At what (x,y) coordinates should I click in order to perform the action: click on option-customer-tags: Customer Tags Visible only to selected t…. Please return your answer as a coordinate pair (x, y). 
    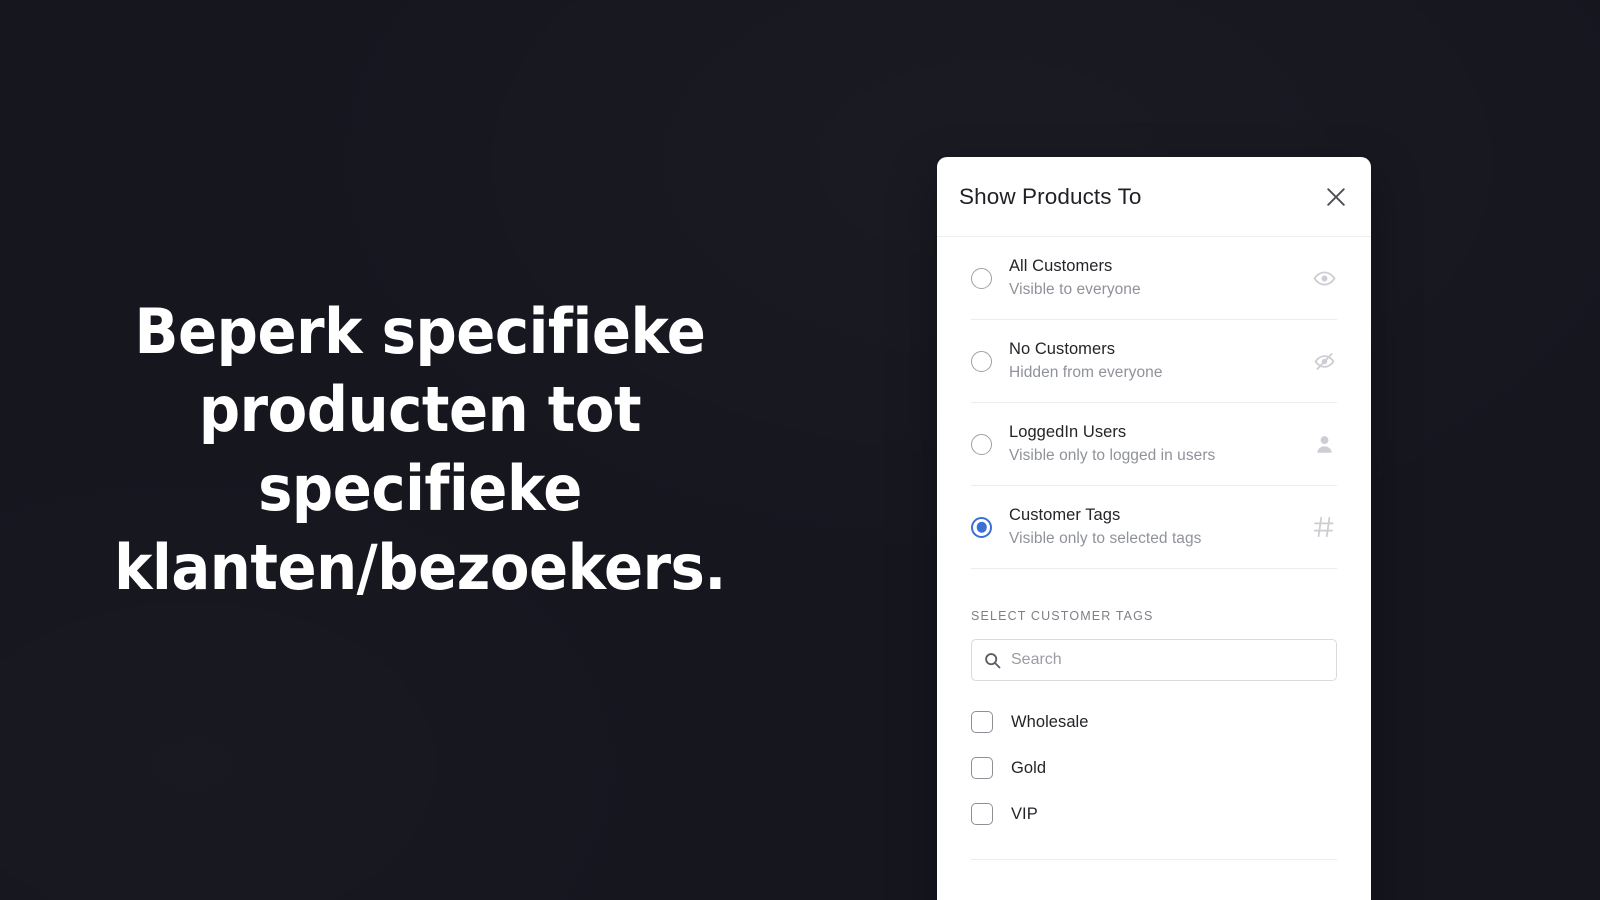
    Looking at the image, I should click on (1154, 527).